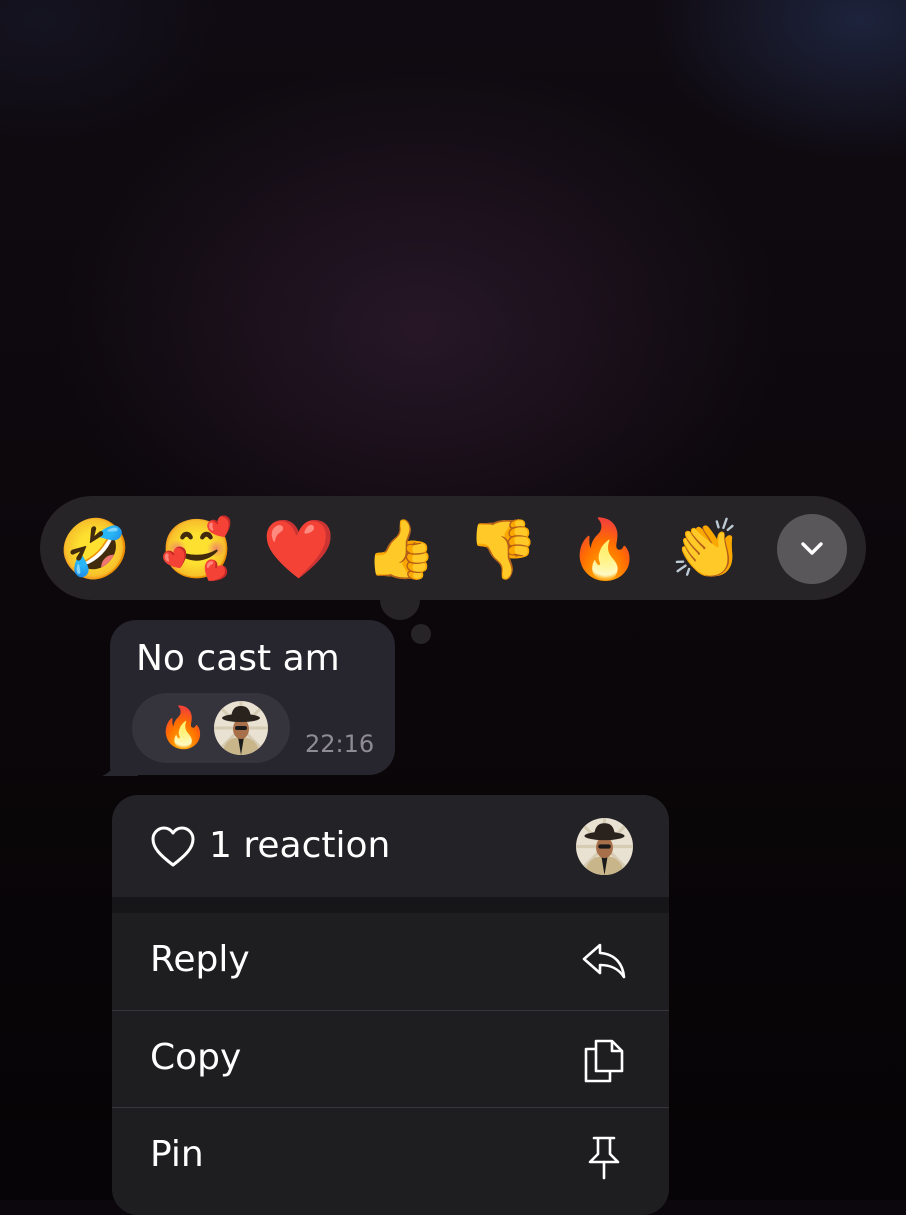 The width and height of the screenshot is (906, 1215). Describe the element at coordinates (390, 1059) in the screenshot. I see `menu-item-copy: Copy` at that location.